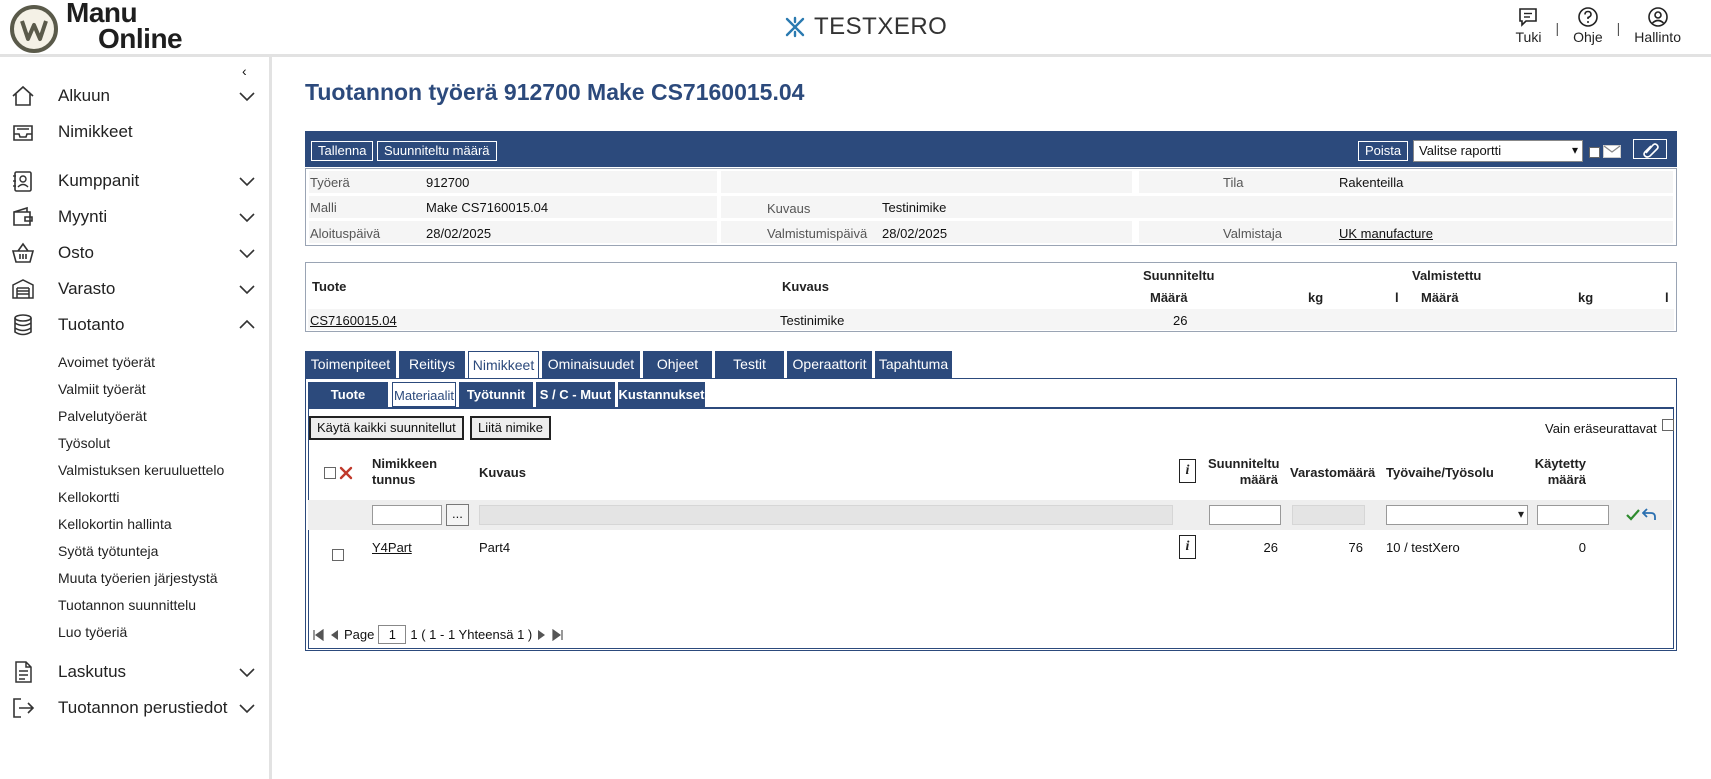  I want to click on info-icon: i, so click(1187, 471).